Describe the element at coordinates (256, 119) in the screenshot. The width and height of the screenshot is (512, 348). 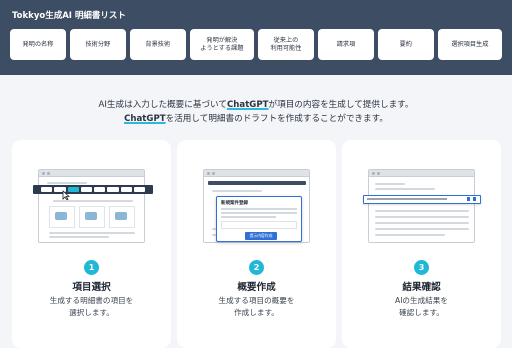
I see `intro-line-2: ChatGPTを活用して明細書のドラフトを作成することができます。` at that location.